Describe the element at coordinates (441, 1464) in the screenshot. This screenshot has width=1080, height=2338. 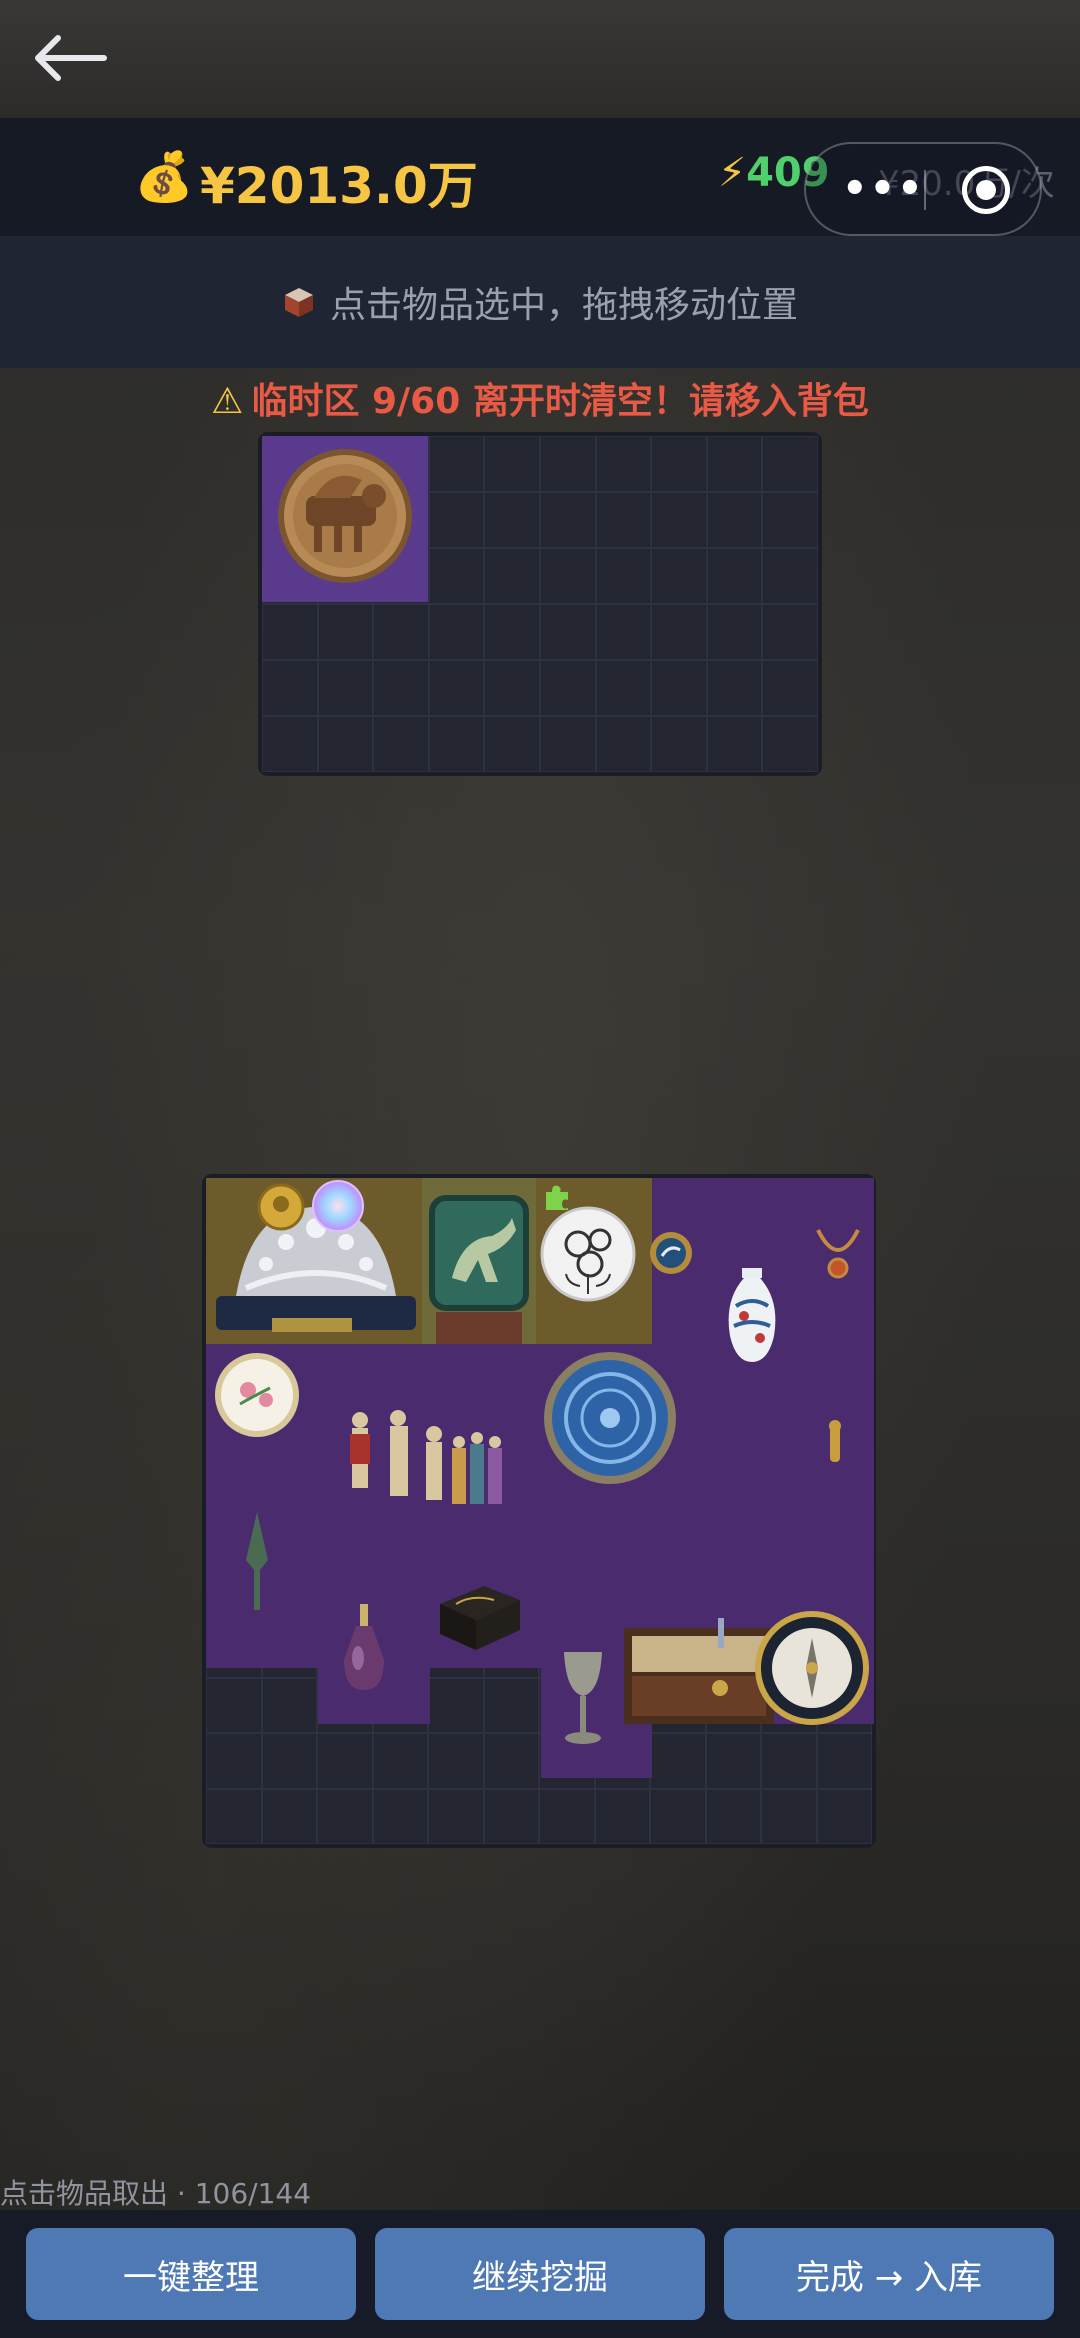
I see `roman-figures-statues` at that location.